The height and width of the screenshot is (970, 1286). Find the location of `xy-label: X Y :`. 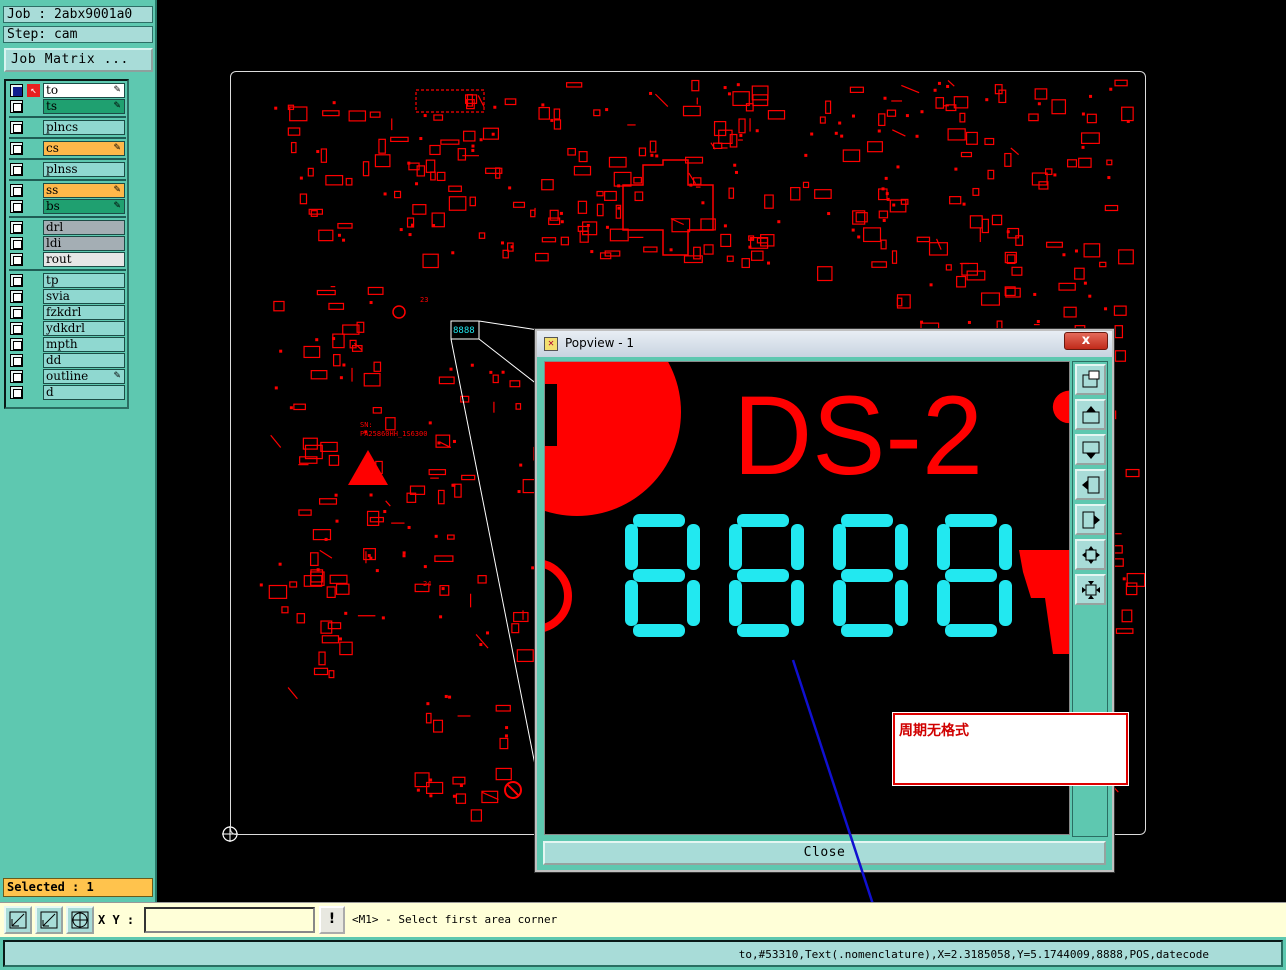

xy-label: X Y : is located at coordinates (116, 920).